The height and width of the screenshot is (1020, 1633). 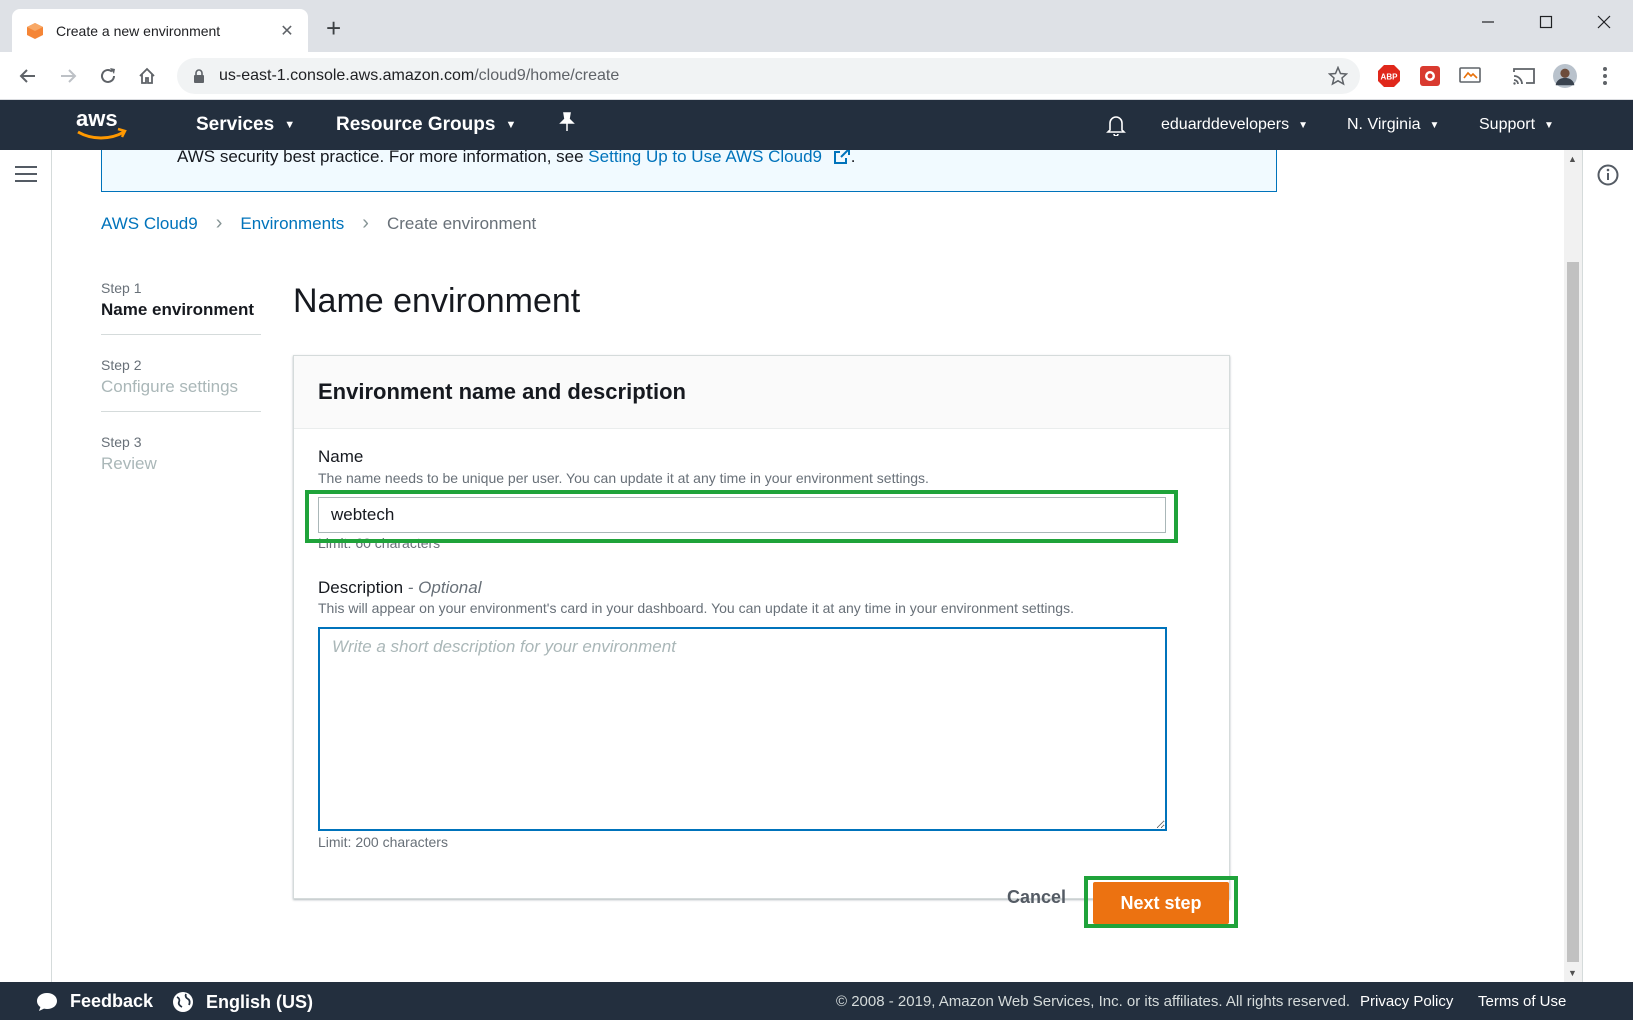 What do you see at coordinates (108, 76) in the screenshot?
I see `reload-icon` at bounding box center [108, 76].